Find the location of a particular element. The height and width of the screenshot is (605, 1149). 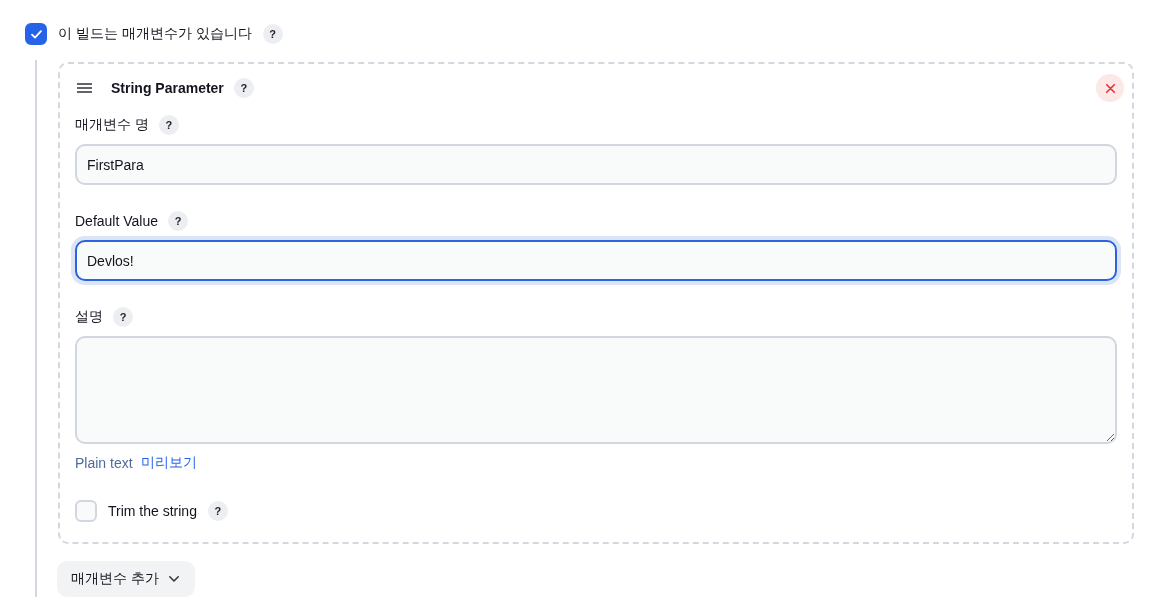

add-parameter-button: 매개변수 추가 is located at coordinates (126, 579).